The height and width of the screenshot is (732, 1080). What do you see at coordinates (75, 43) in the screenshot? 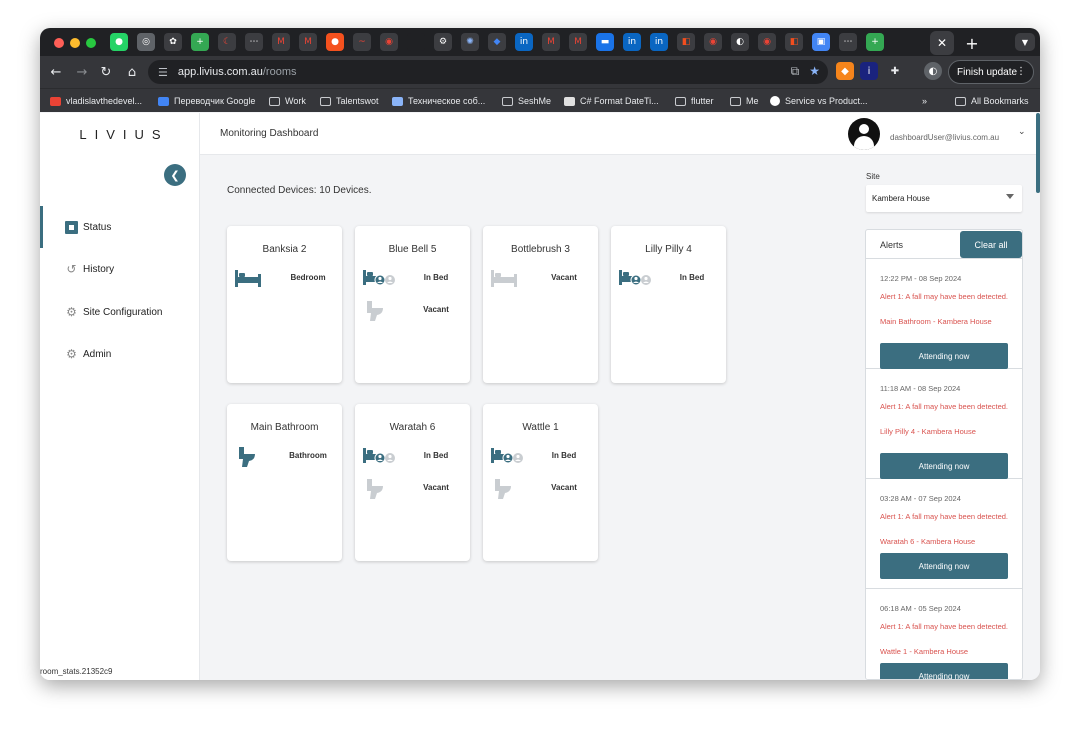
I see `minimize-window-button` at bounding box center [75, 43].